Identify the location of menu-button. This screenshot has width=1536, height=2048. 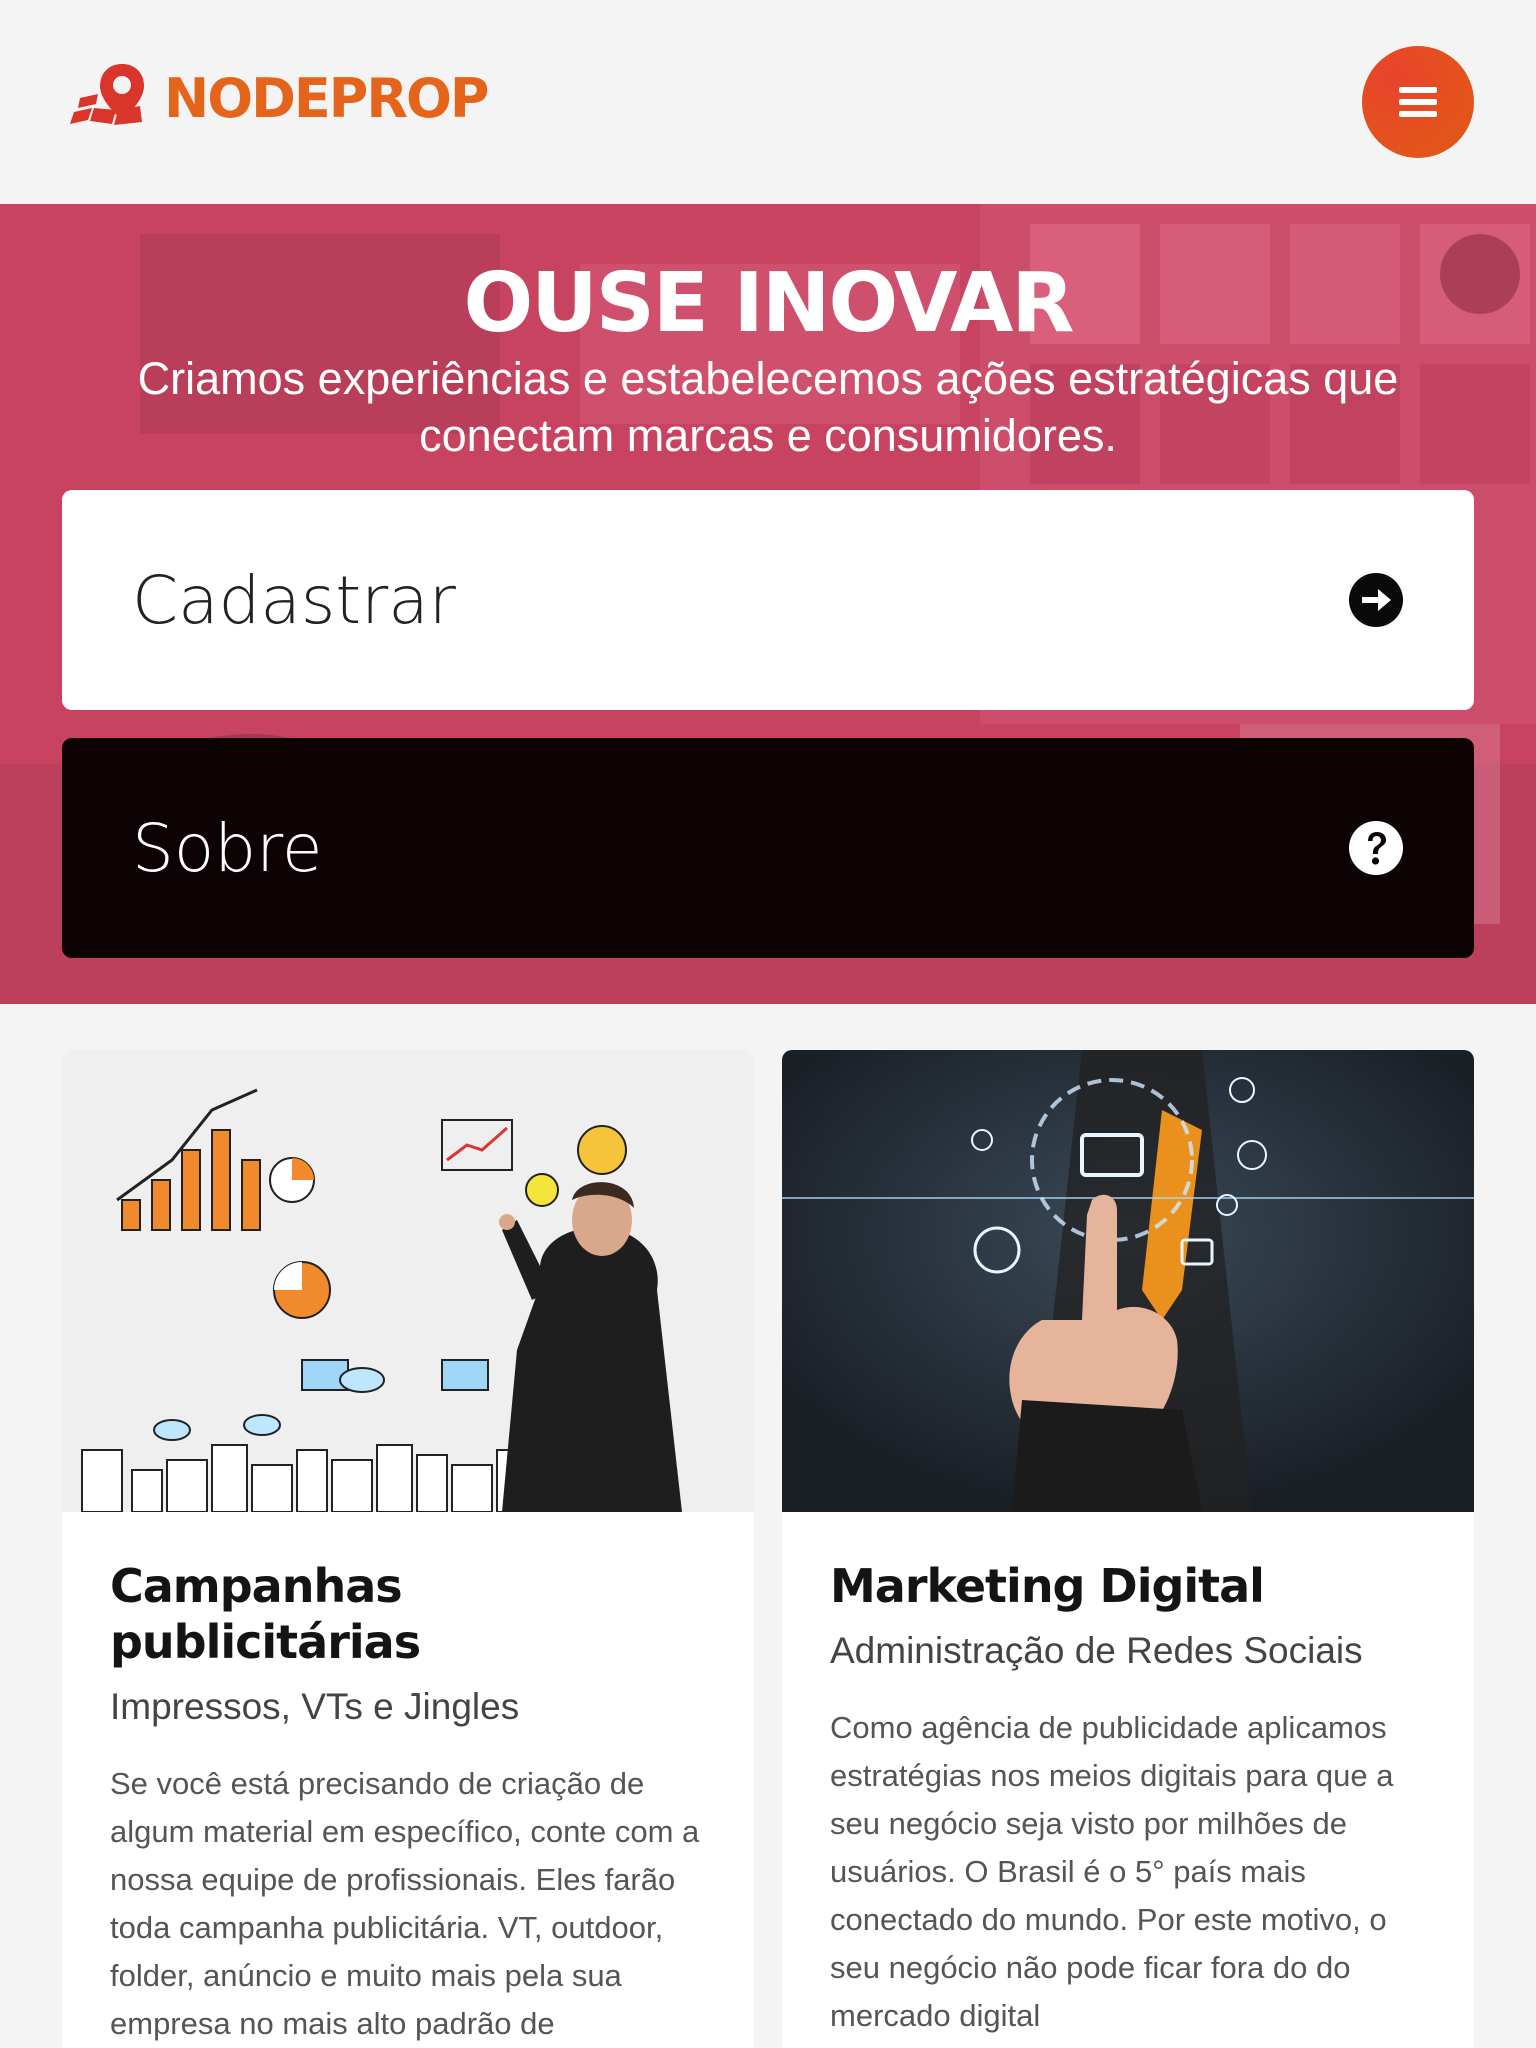
(1418, 102).